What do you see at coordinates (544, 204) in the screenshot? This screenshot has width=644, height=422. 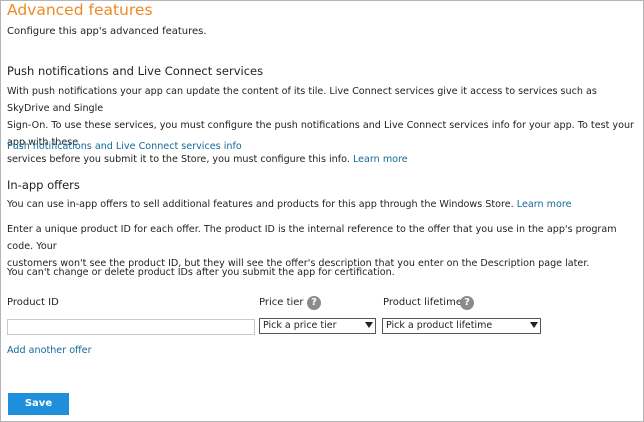 I see `inapp-learn-more-link: Learn more` at bounding box center [544, 204].